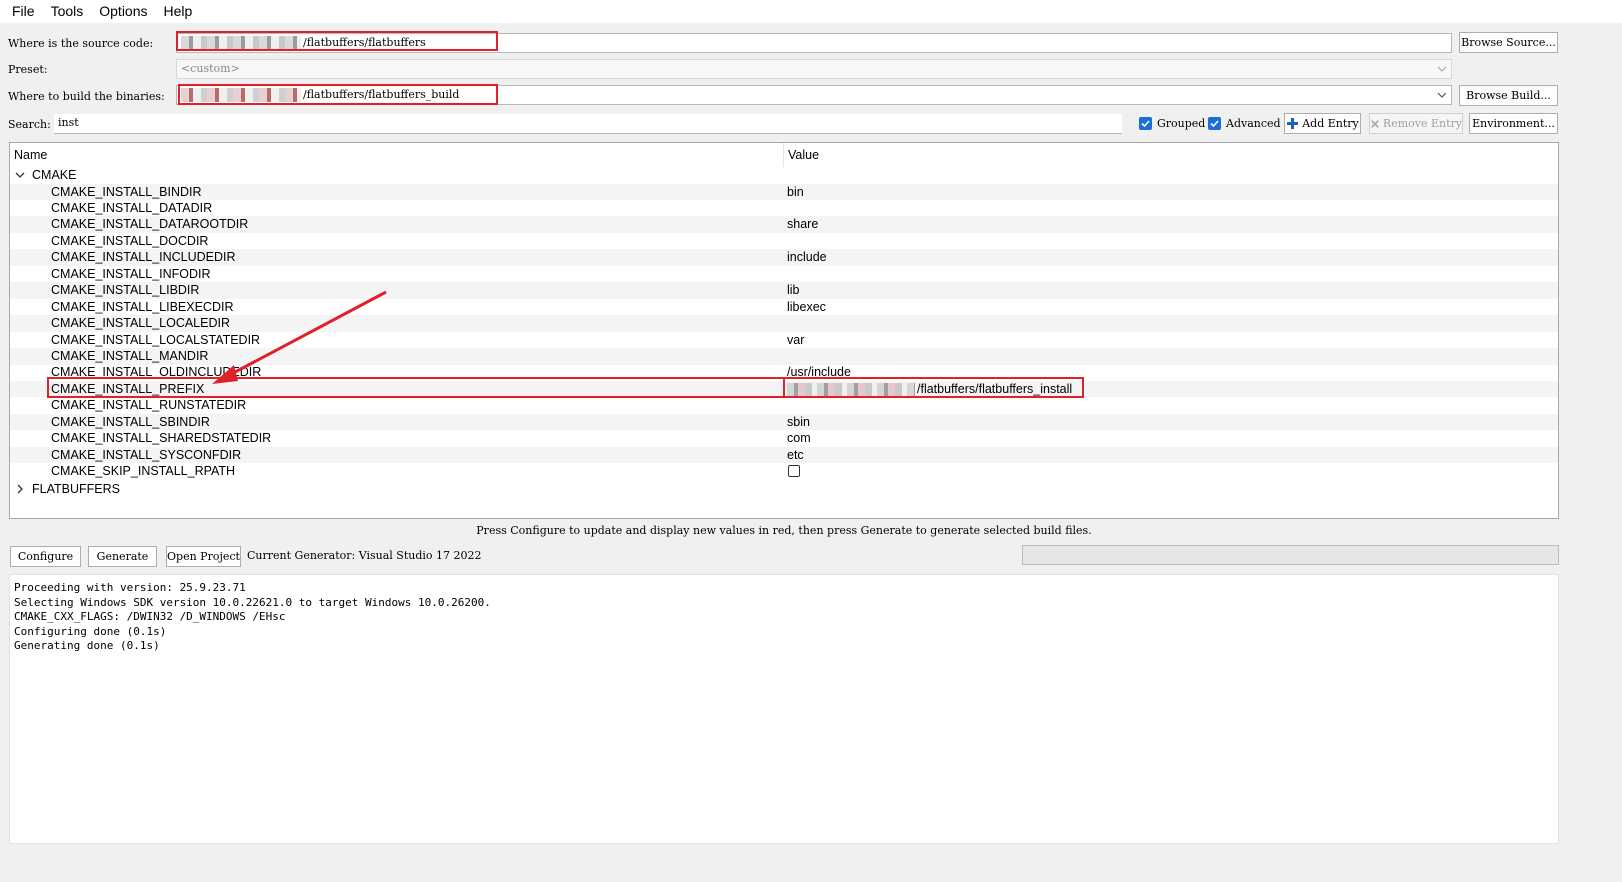 This screenshot has height=882, width=1622. What do you see at coordinates (1293, 123) in the screenshot?
I see `plus-icon` at bounding box center [1293, 123].